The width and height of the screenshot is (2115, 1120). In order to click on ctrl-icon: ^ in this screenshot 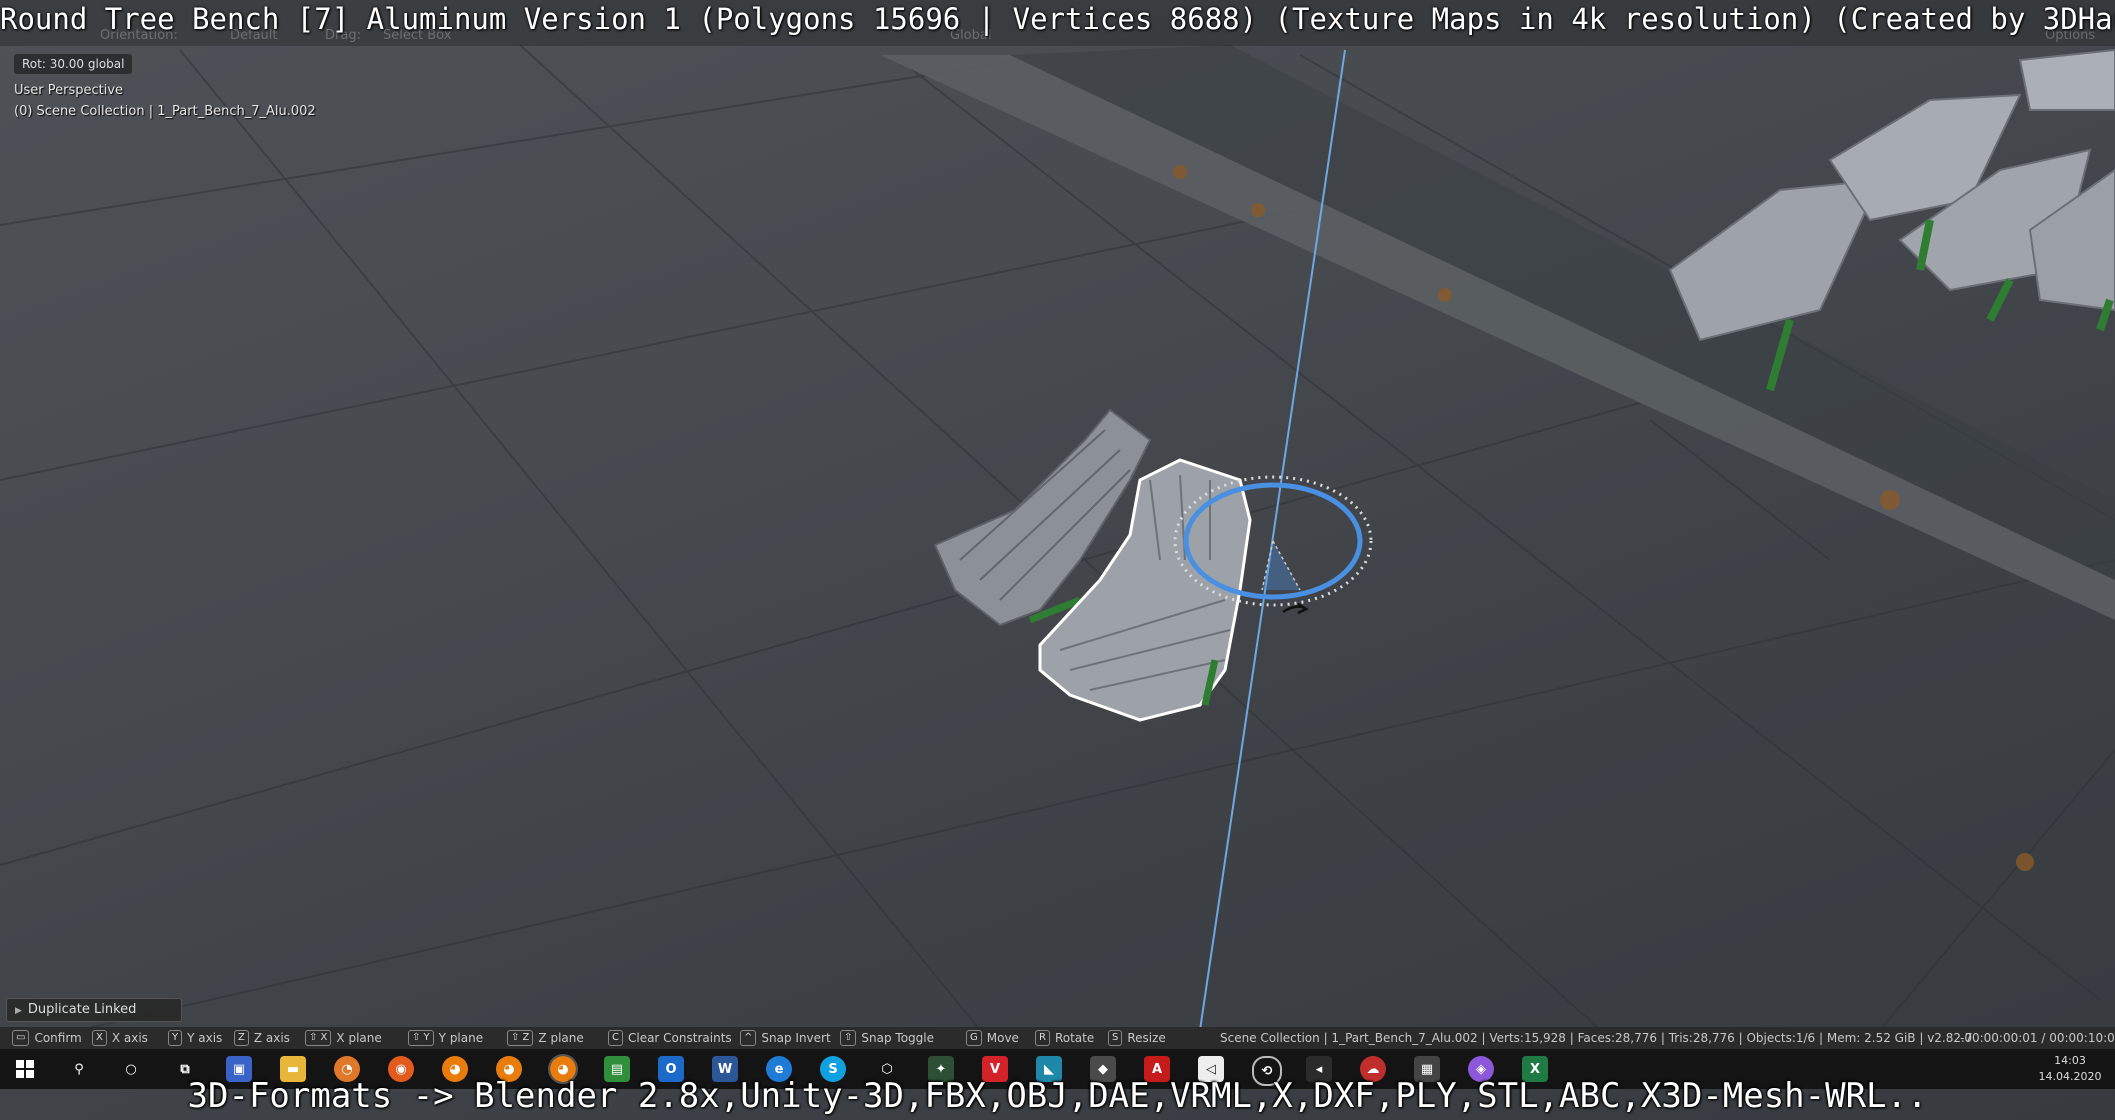, I will do `click(748, 1038)`.